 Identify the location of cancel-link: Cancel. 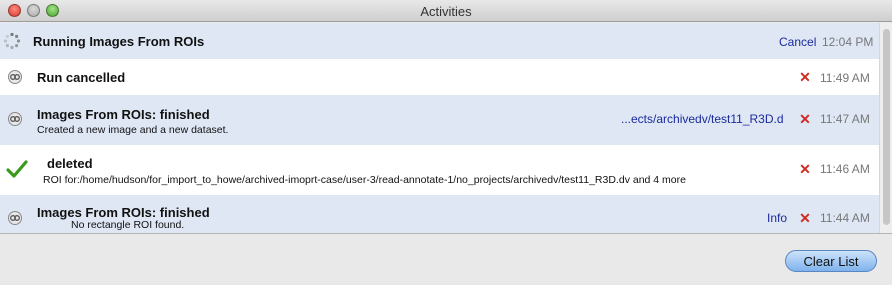
(797, 42).